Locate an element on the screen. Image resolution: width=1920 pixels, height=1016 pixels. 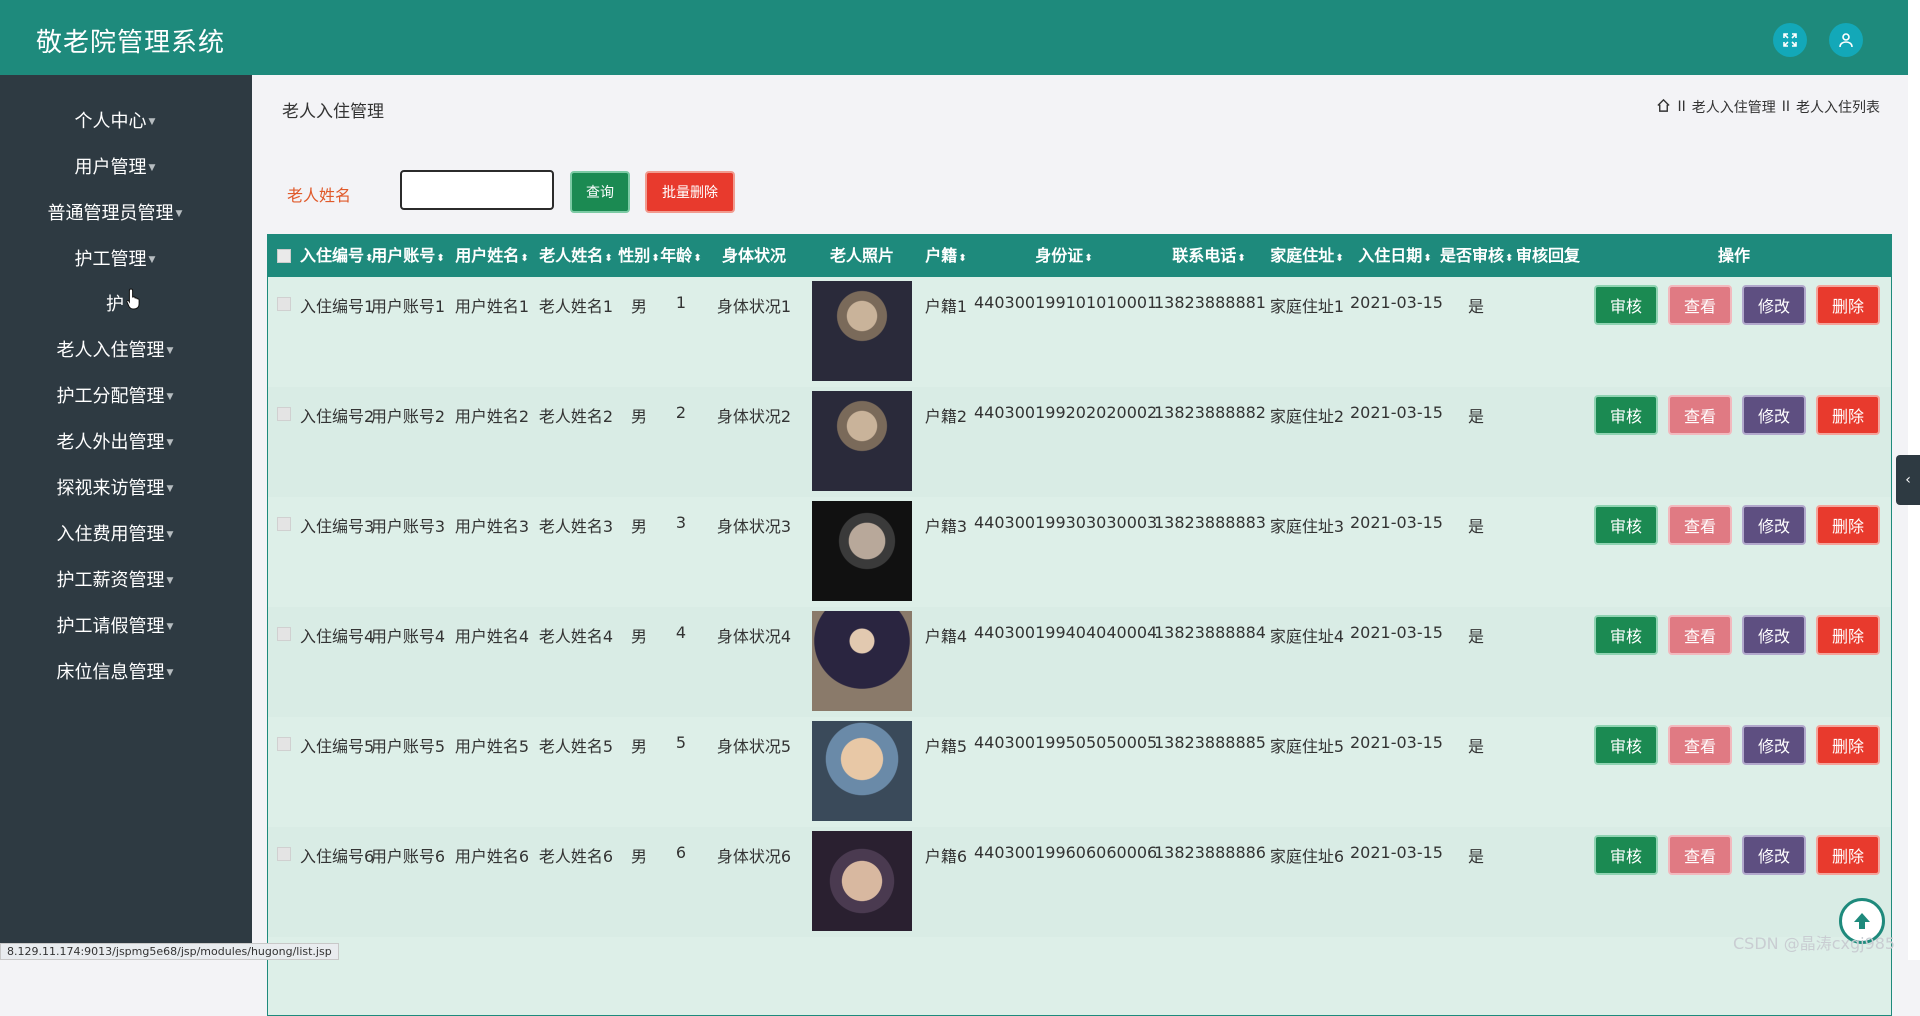
sidebar-item-visit-management: 探视来访管理 ▼ is located at coordinates (115, 487).